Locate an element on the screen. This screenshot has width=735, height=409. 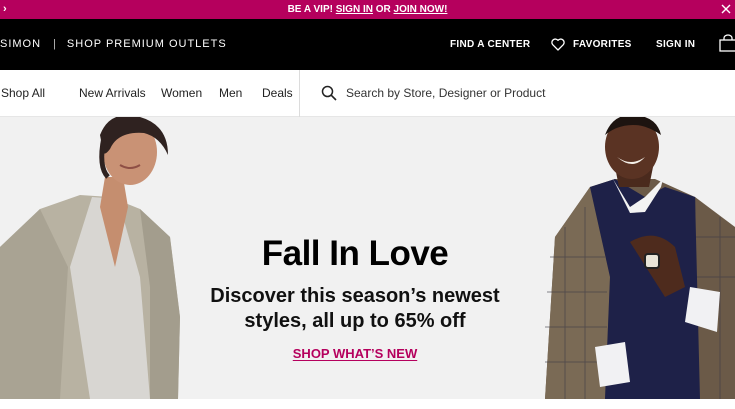
hero-cta-label: SHOP WHAT’S NEW is located at coordinates (355, 353).